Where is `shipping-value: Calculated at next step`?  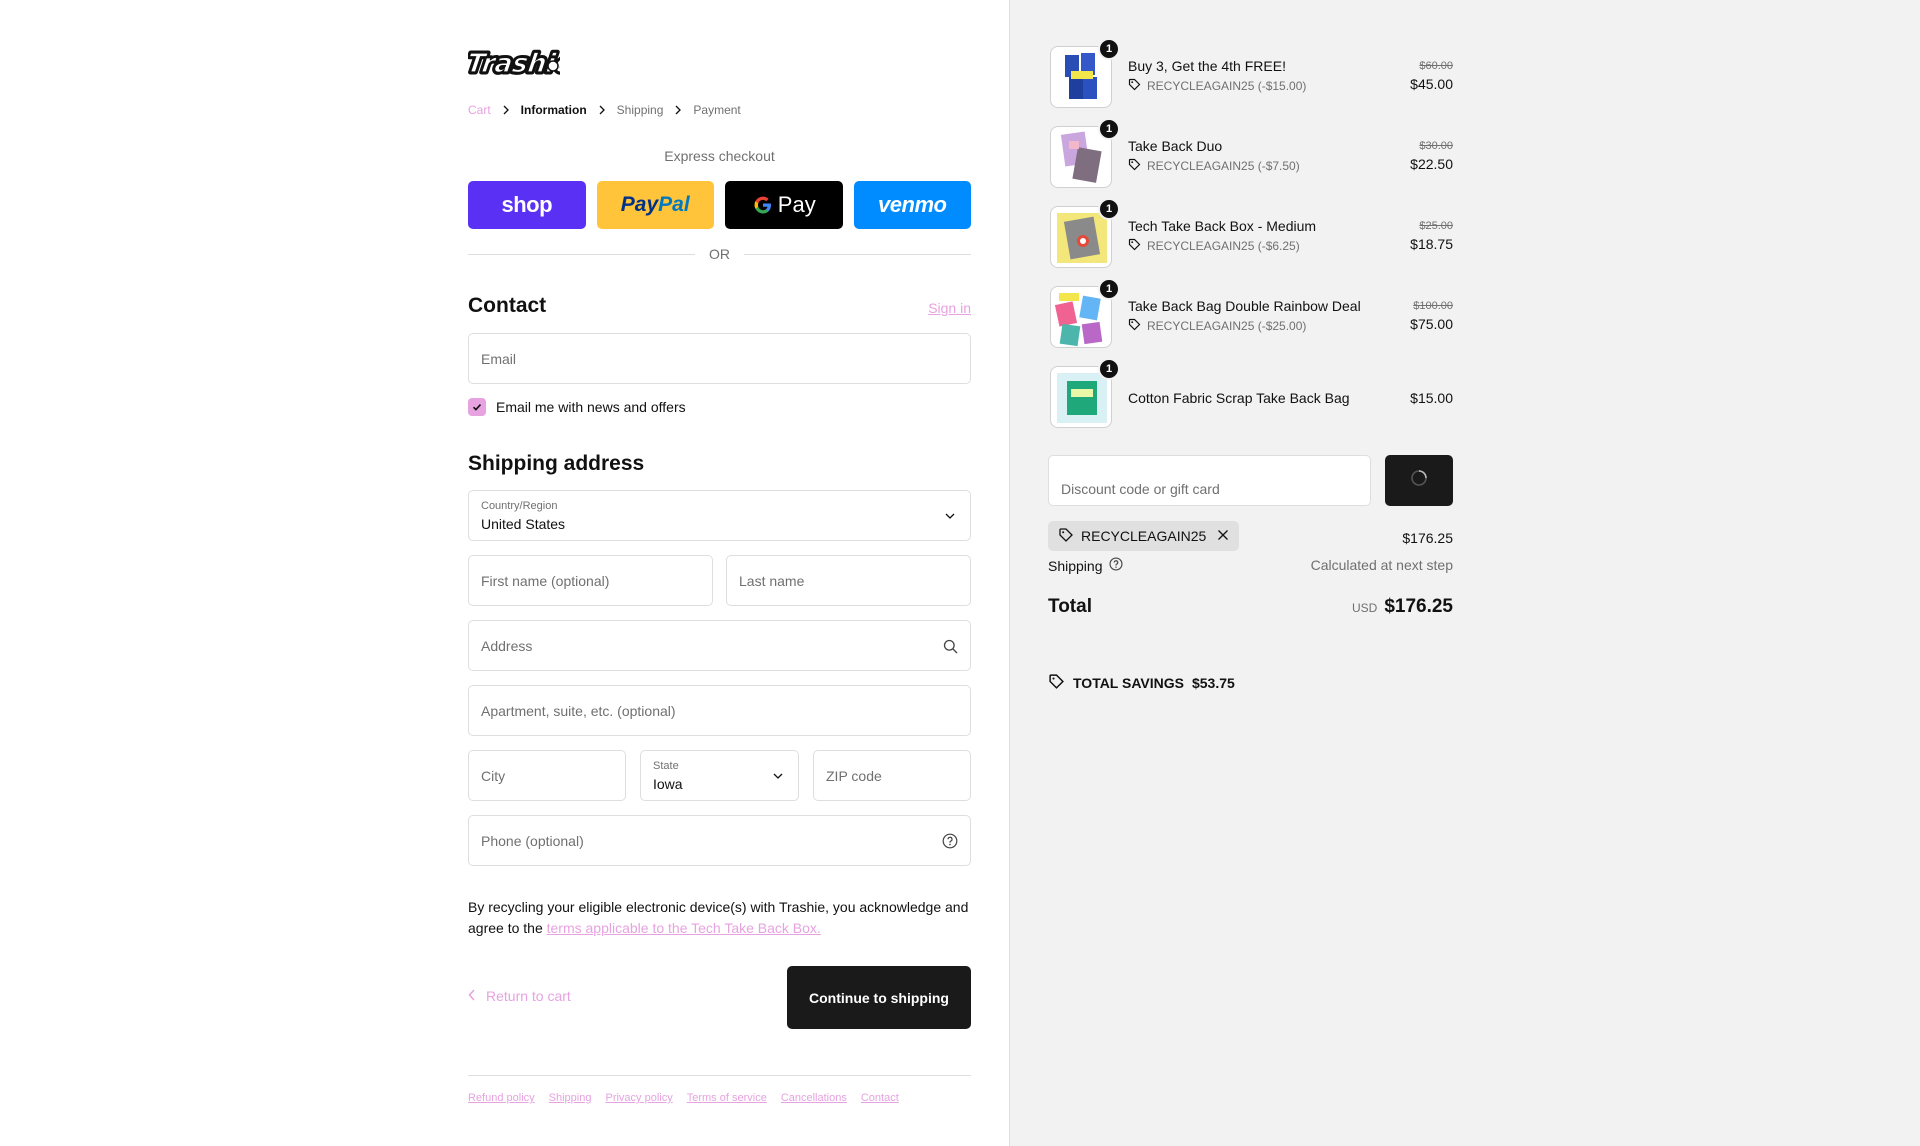 shipping-value: Calculated at next step is located at coordinates (1381, 565).